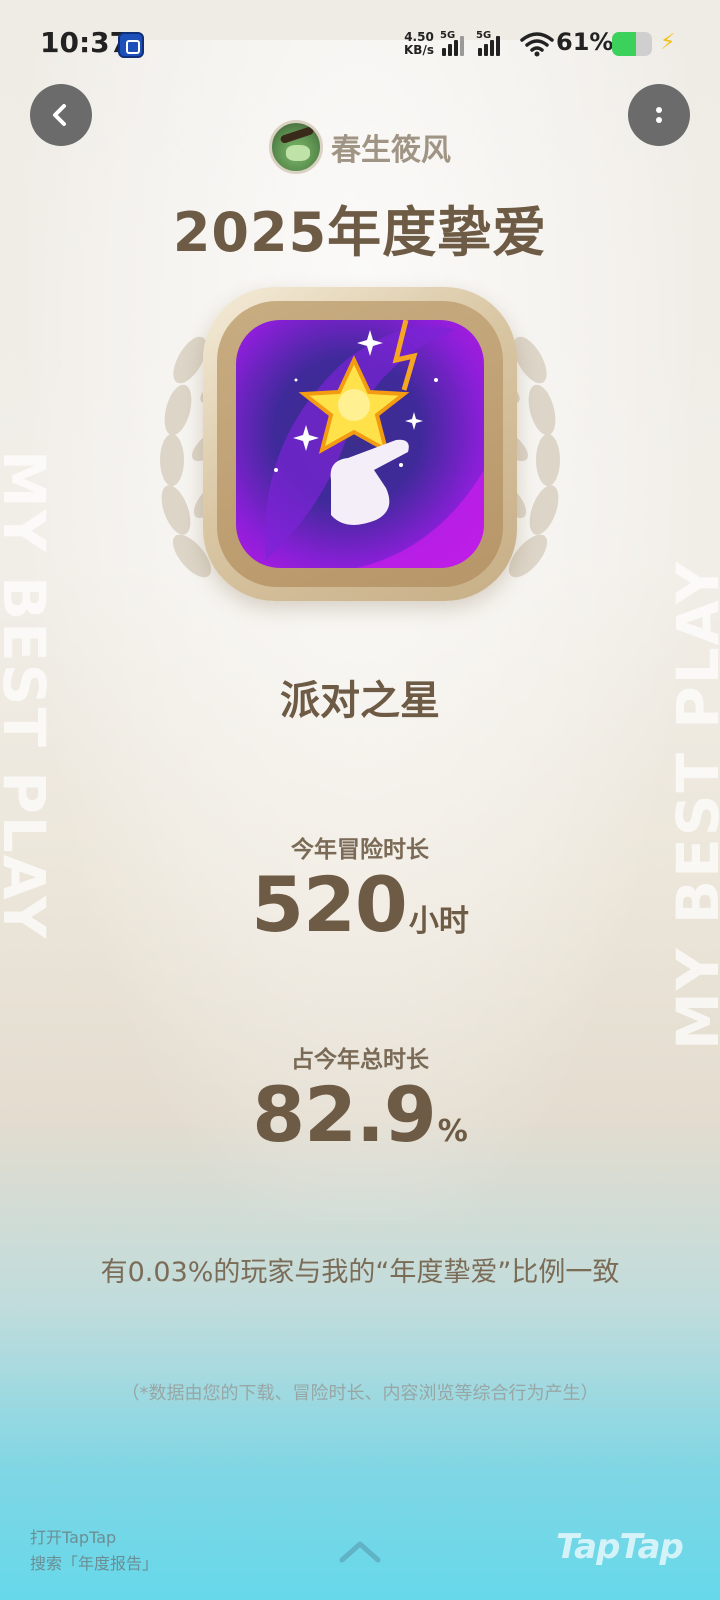  I want to click on compare-text: 有0.03%的玩家与我的“年度挚爱”比例一致, so click(360, 1272).